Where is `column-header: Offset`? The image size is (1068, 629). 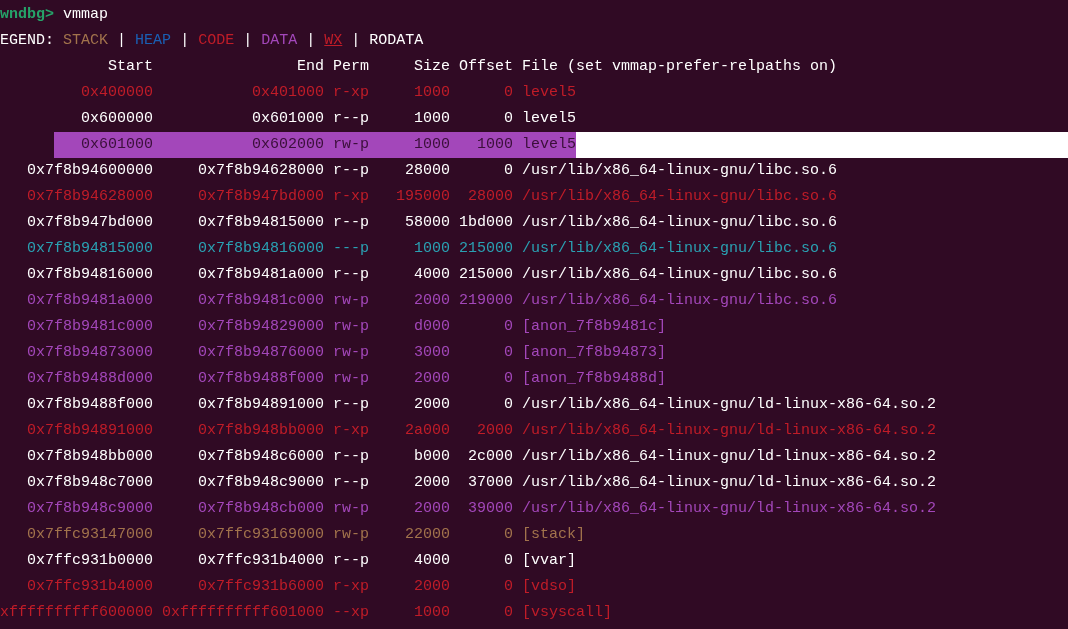
column-header: Offset is located at coordinates (486, 67).